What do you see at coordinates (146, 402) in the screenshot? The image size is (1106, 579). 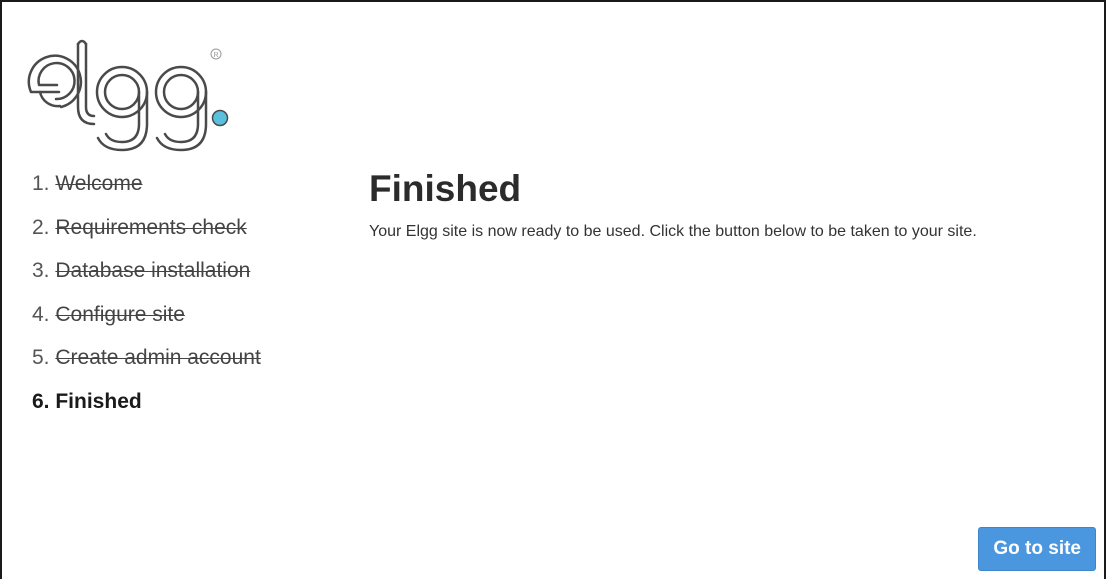 I see `step-finished: 6. Finished` at bounding box center [146, 402].